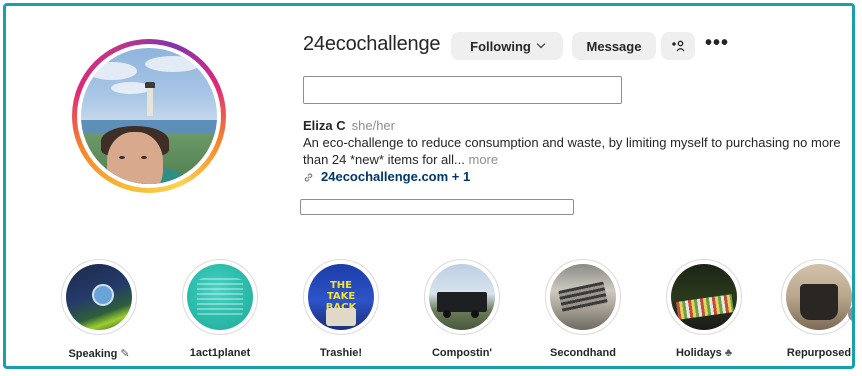  I want to click on profile-name: Eliza C, so click(324, 125).